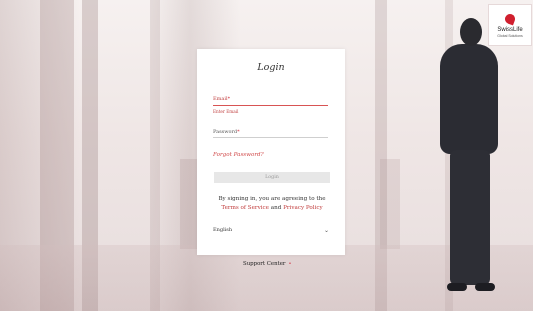 The image size is (533, 311). Describe the element at coordinates (276, 208) in the screenshot. I see `and-text: and` at that location.